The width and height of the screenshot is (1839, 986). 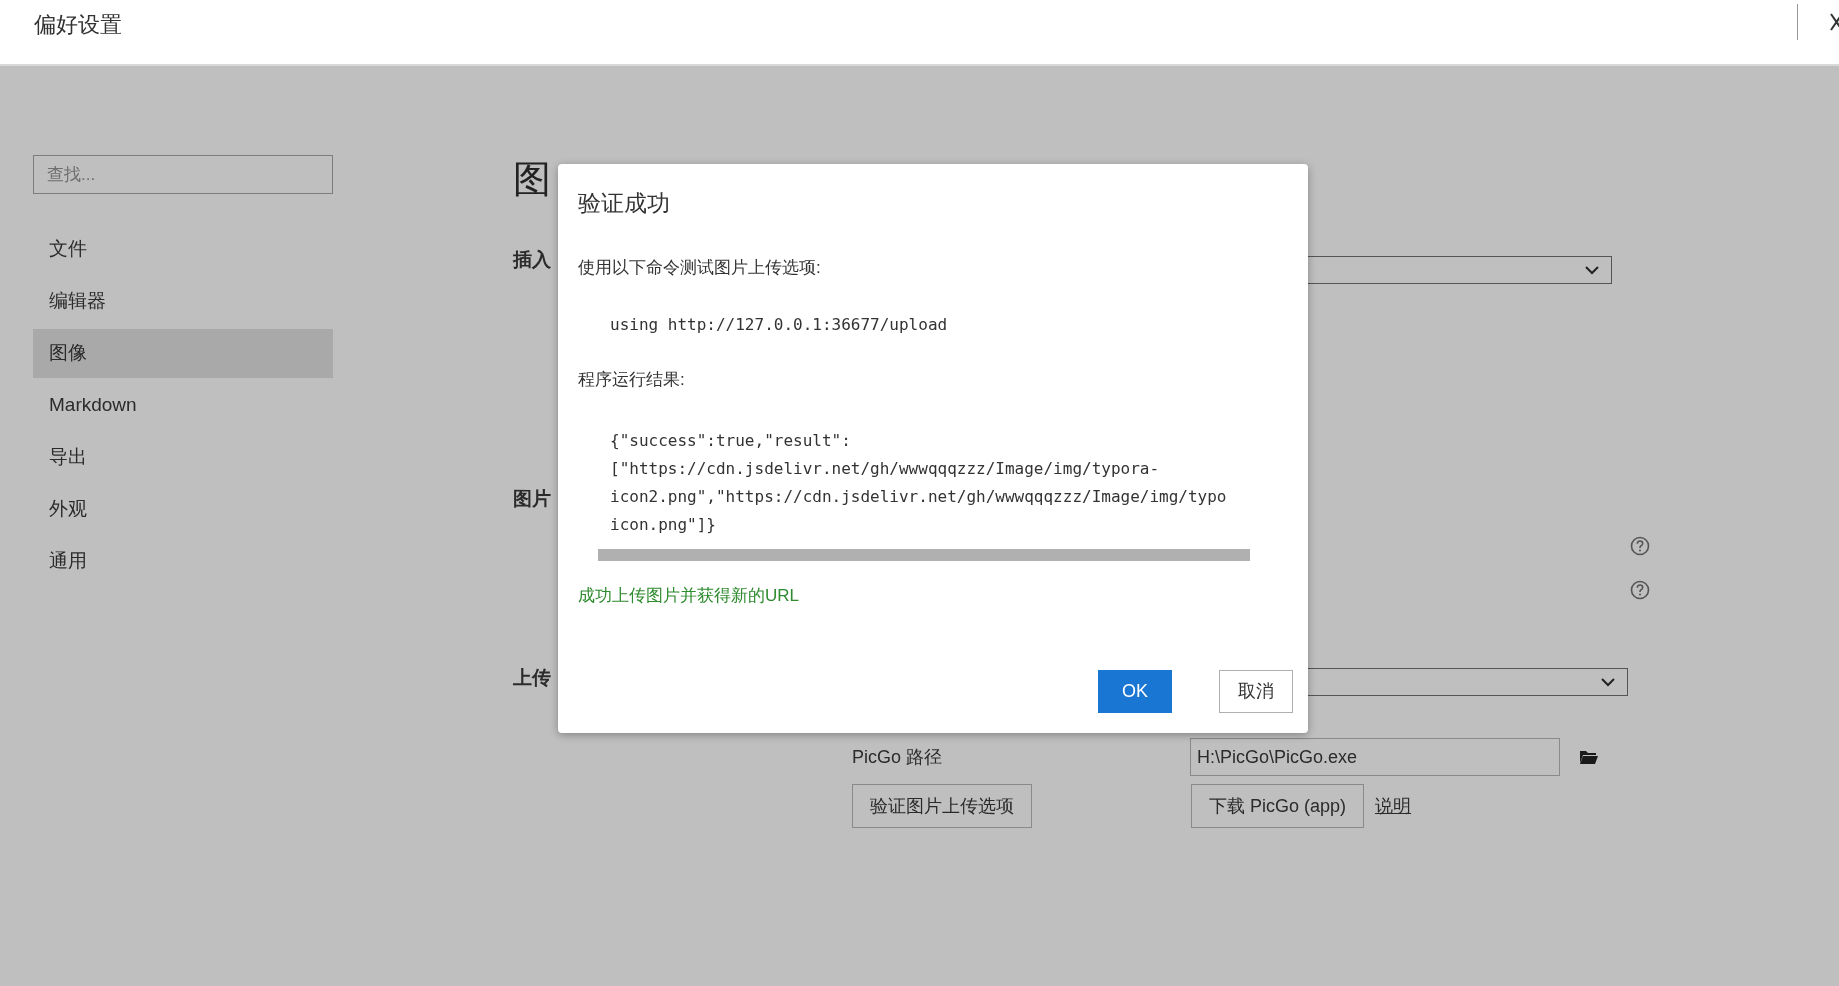 I want to click on close-icon, so click(x=1834, y=22).